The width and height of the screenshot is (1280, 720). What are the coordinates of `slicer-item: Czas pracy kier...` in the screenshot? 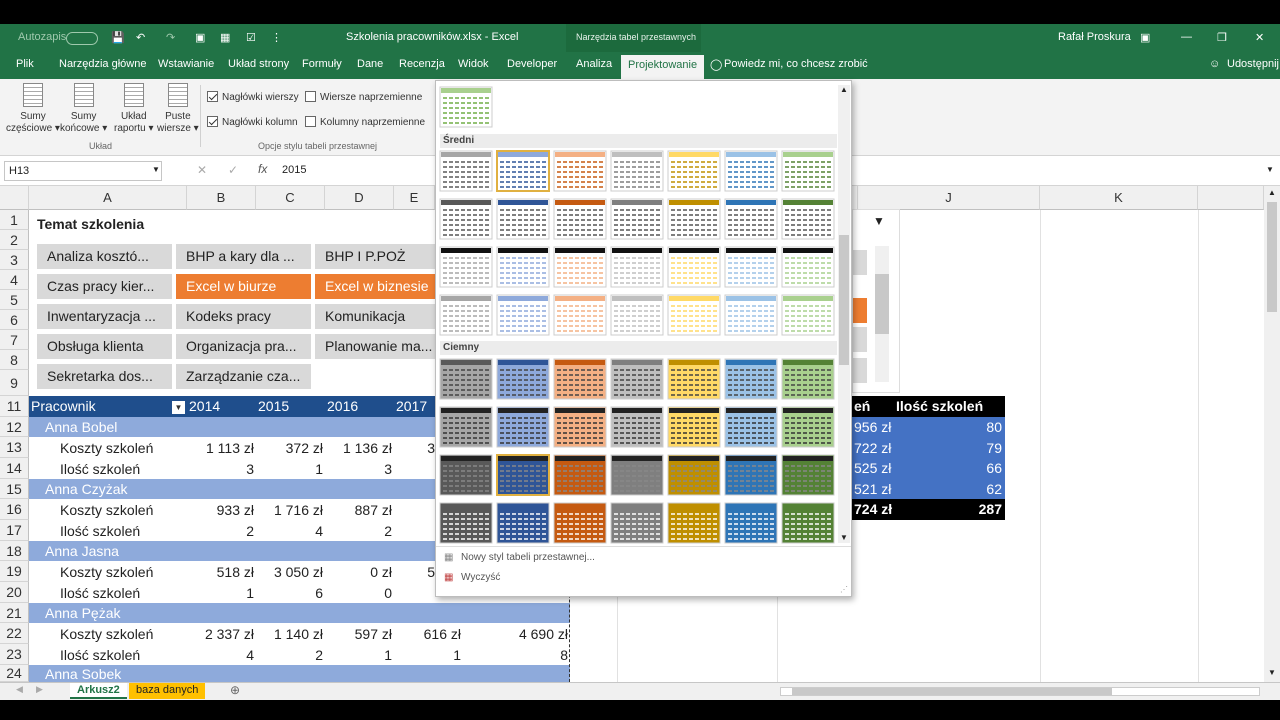 It's located at (104, 286).